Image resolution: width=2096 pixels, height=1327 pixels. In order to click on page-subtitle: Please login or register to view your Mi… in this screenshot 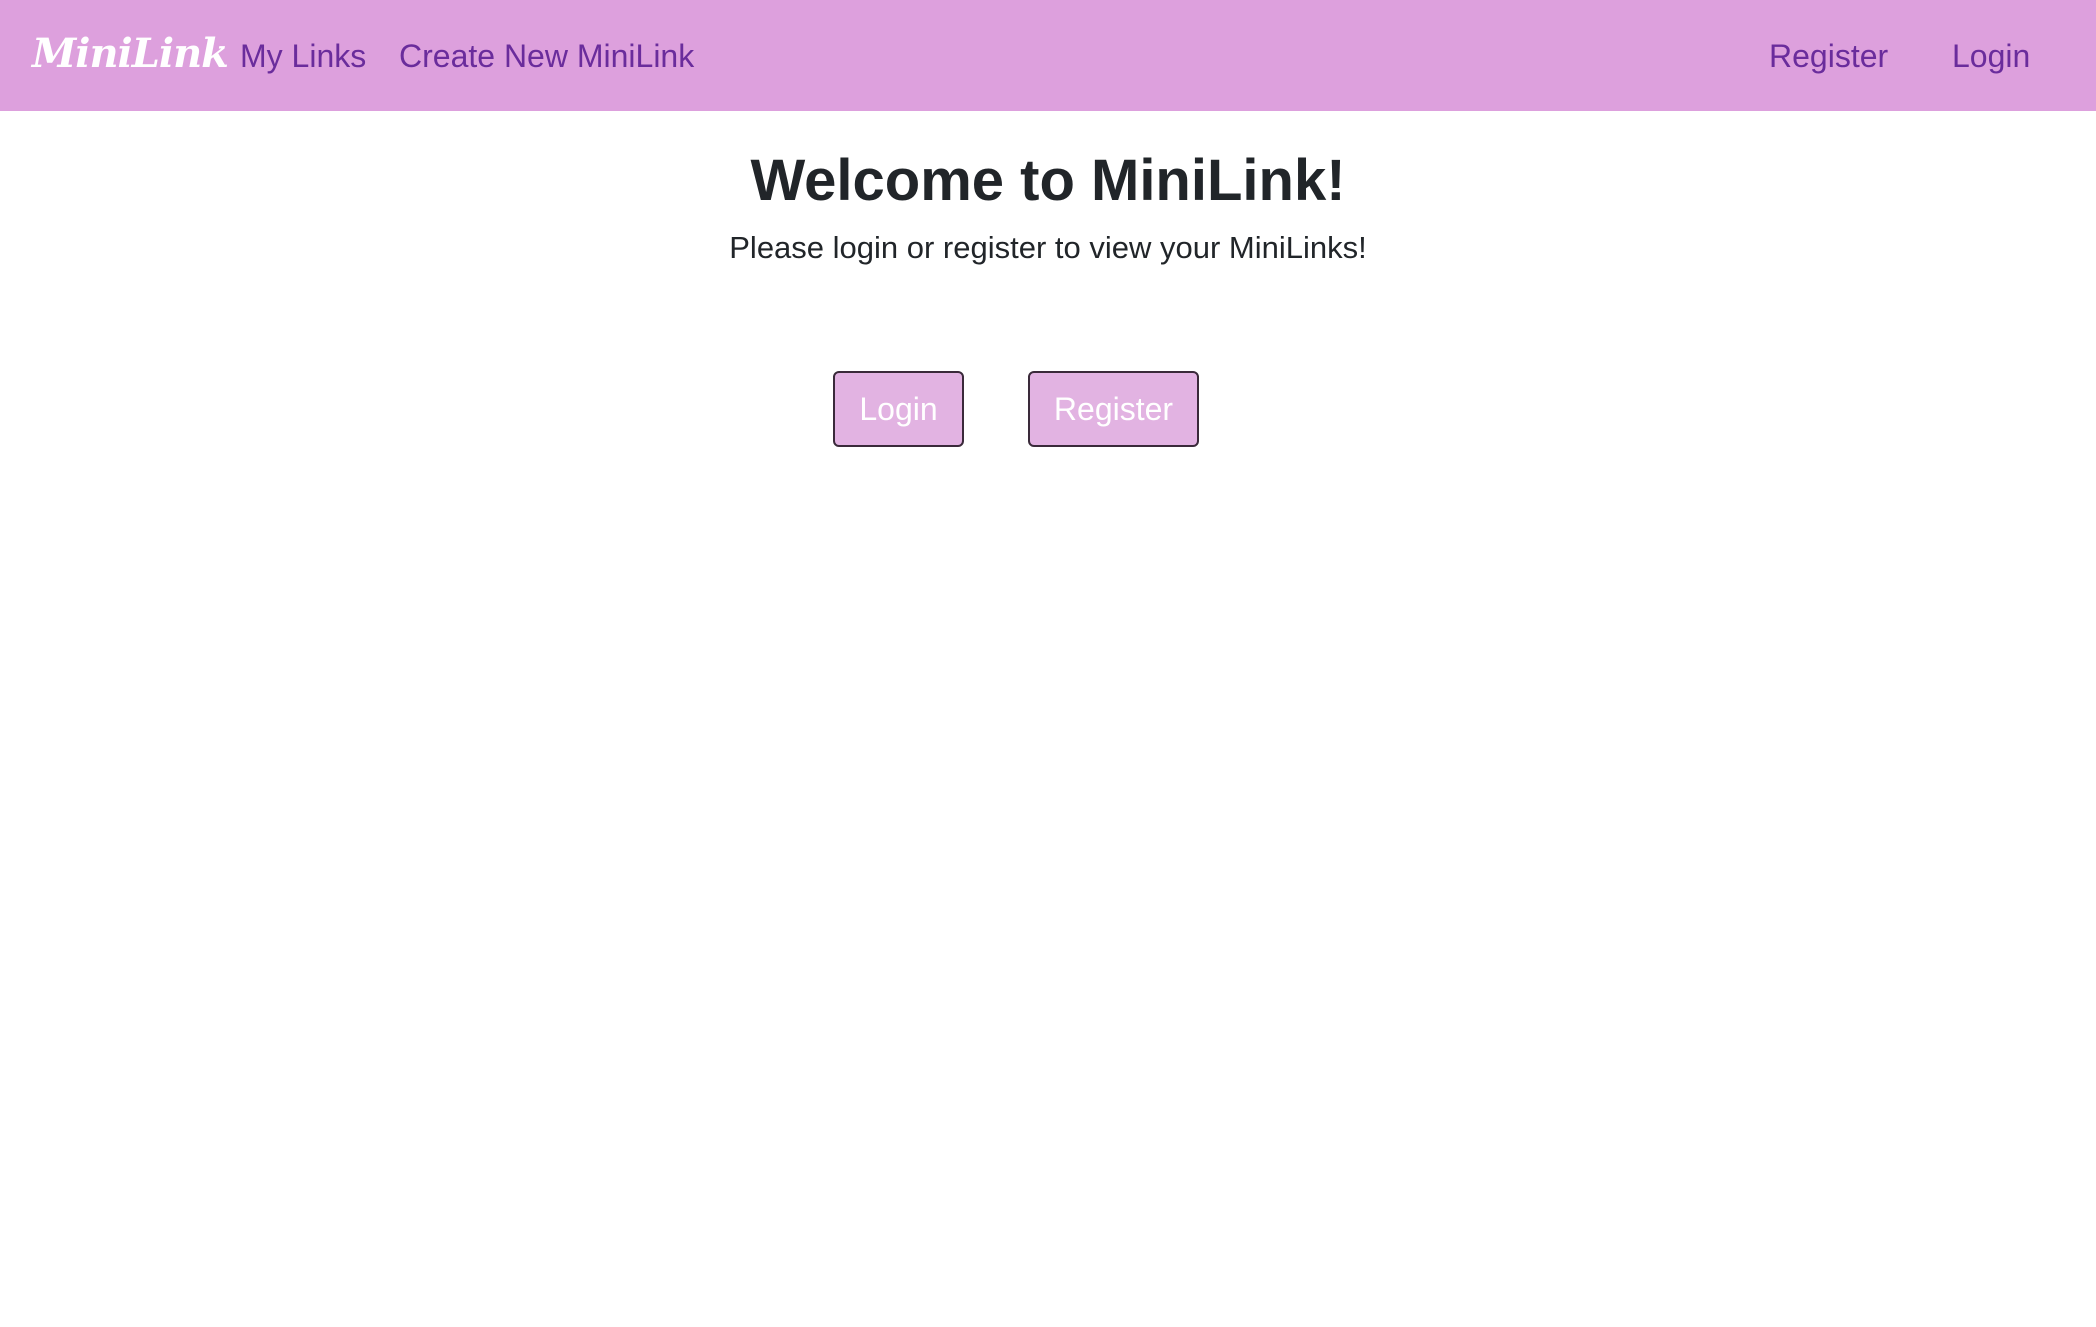, I will do `click(1048, 247)`.